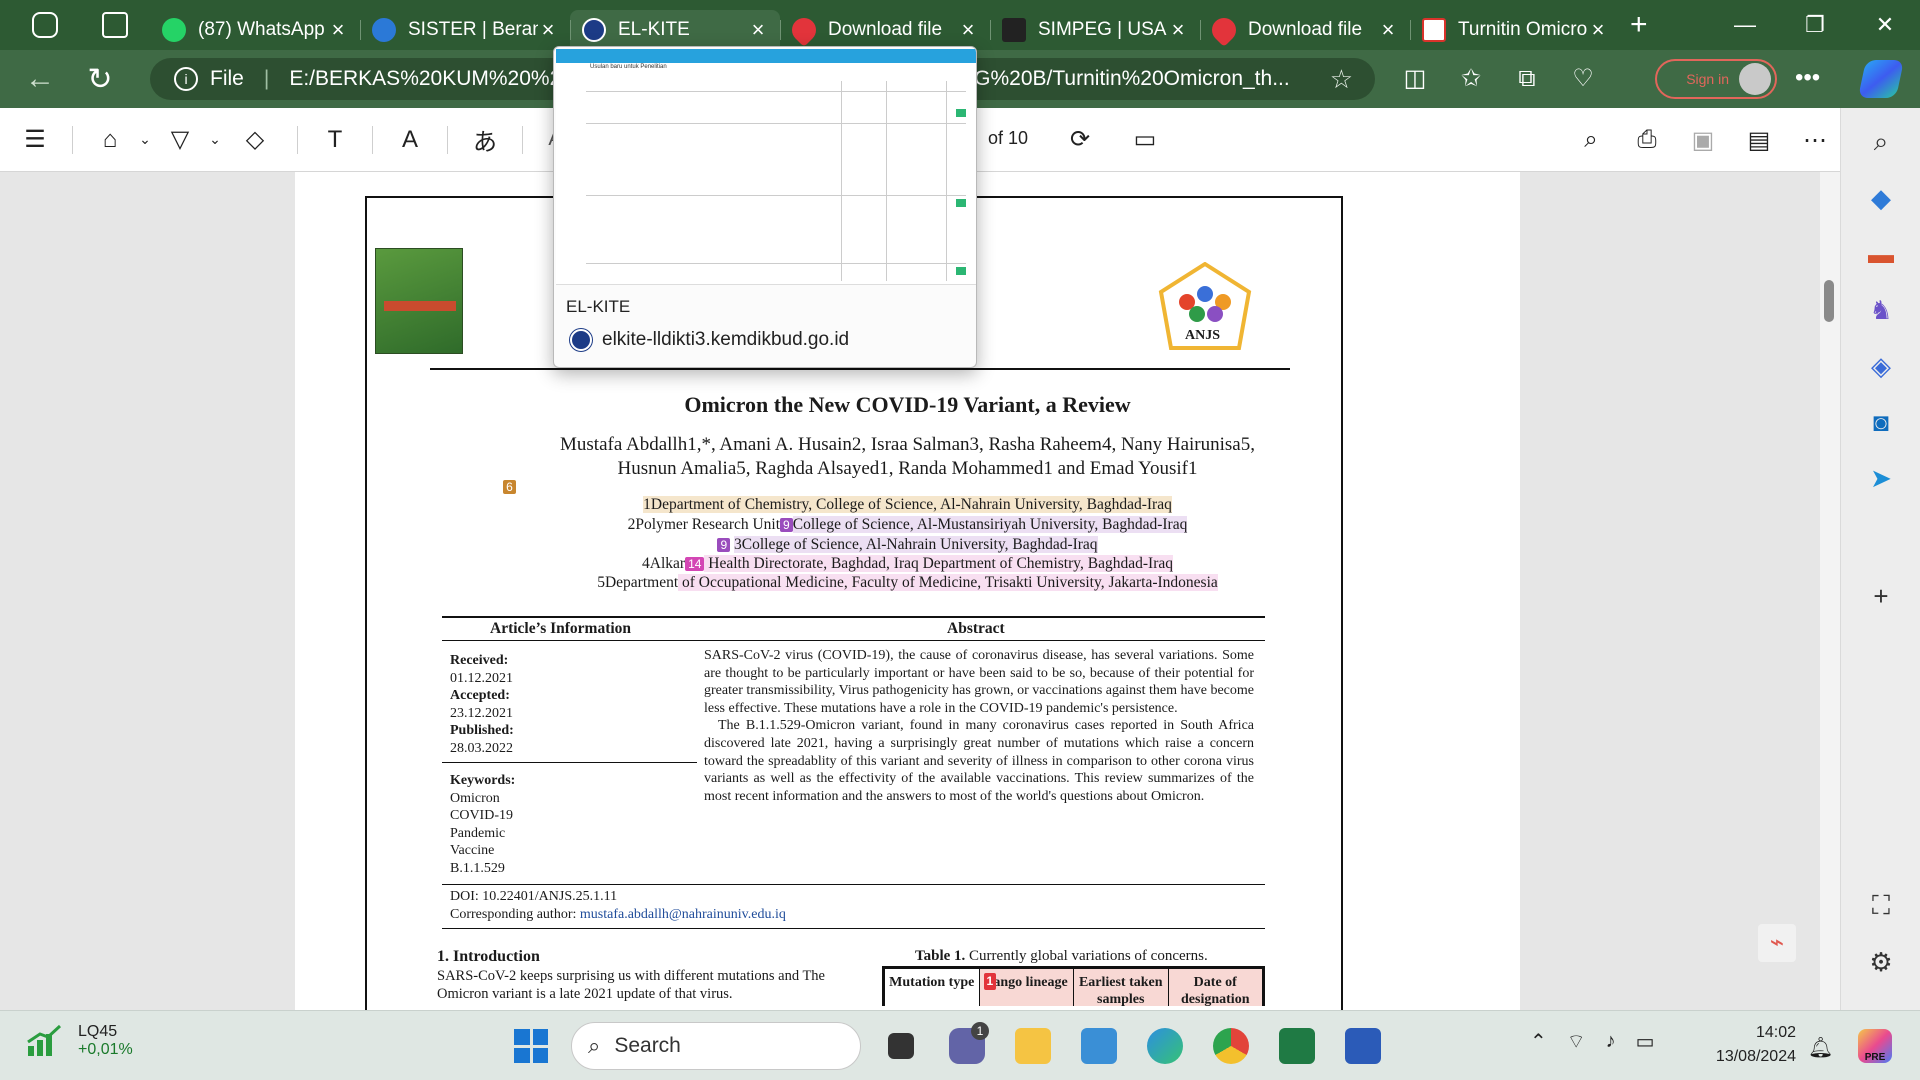 The image size is (1920, 1080). Describe the element at coordinates (1415, 79) in the screenshot. I see `split-screen-icon: ◫` at that location.